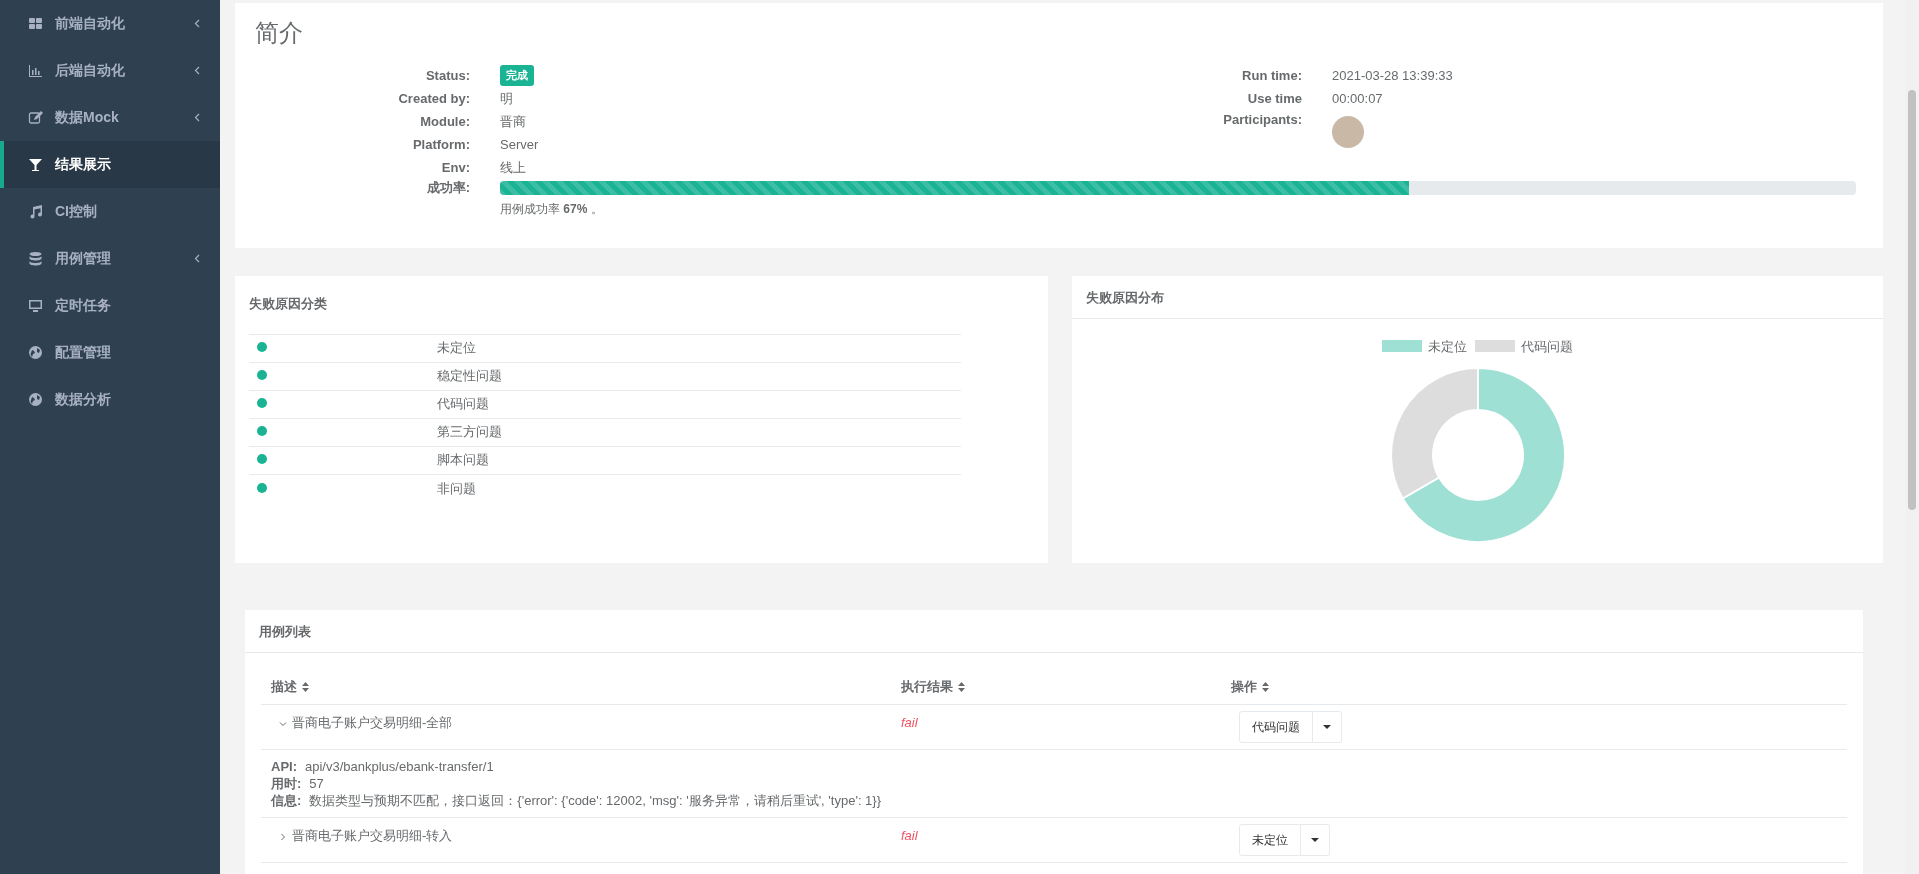  I want to click on column-header: 描述, so click(284, 686).